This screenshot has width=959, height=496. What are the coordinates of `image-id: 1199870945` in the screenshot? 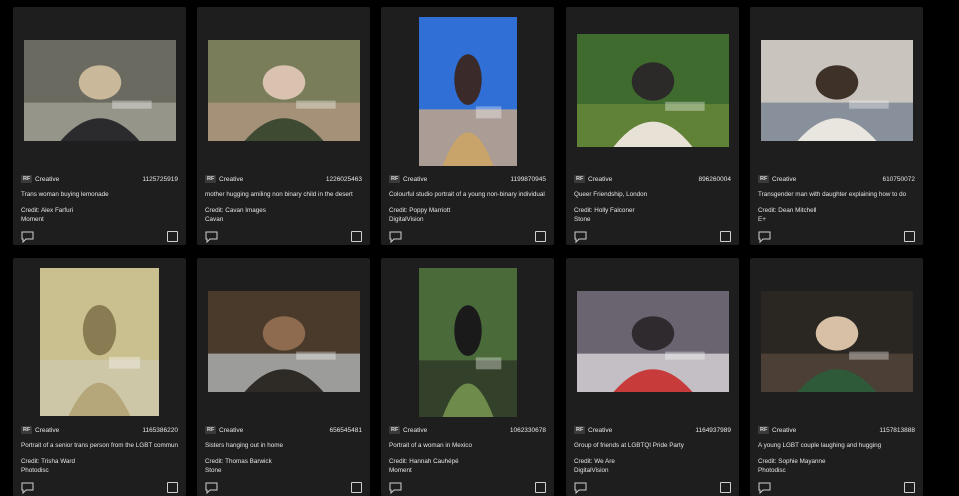 It's located at (528, 179).